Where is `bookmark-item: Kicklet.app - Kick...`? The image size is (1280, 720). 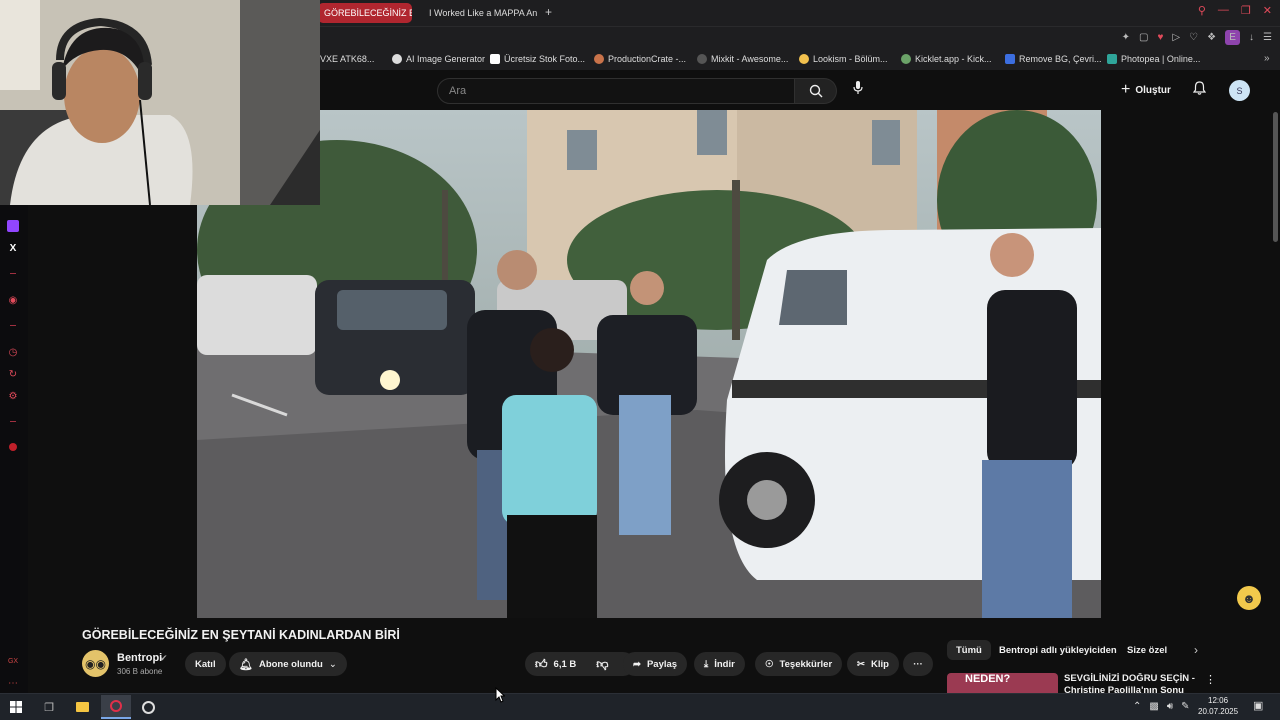 bookmark-item: Kicklet.app - Kick... is located at coordinates (946, 59).